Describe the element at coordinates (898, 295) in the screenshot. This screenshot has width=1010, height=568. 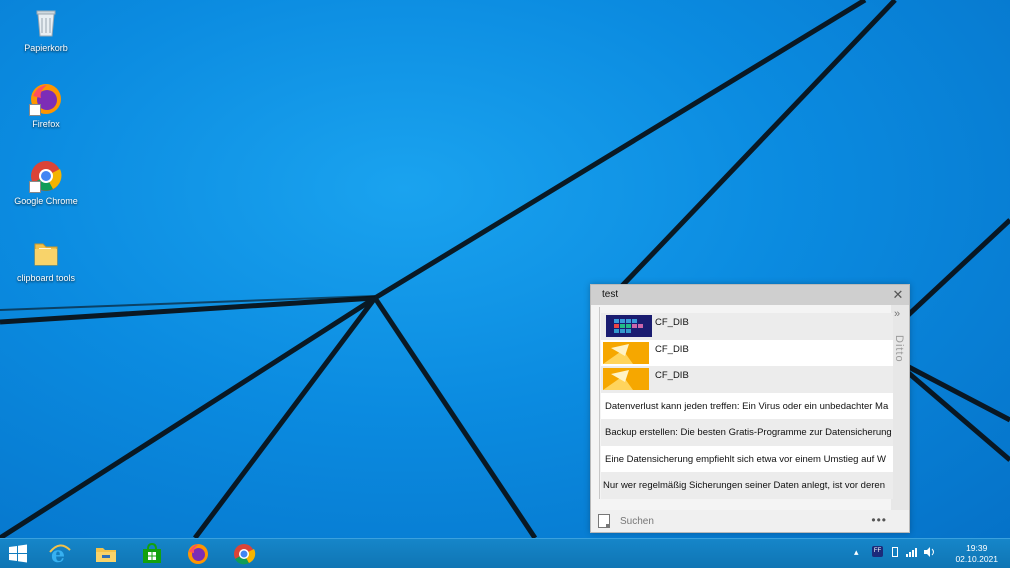
I see `close-icon: ✕` at that location.